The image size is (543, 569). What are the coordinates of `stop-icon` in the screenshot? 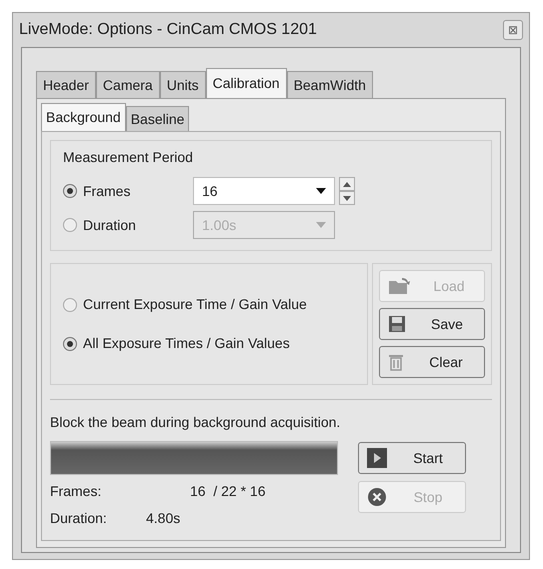 It's located at (377, 497).